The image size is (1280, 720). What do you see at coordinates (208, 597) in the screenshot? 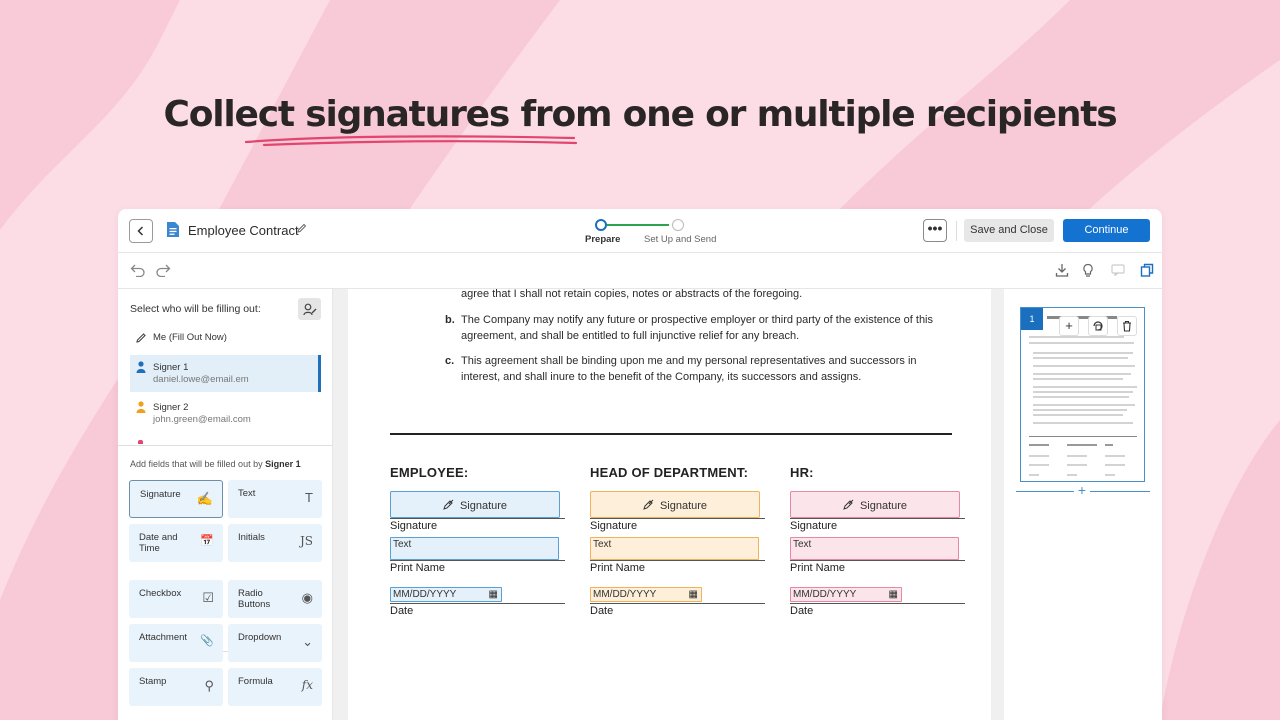
I see `checkbox-icon: ☑` at bounding box center [208, 597].